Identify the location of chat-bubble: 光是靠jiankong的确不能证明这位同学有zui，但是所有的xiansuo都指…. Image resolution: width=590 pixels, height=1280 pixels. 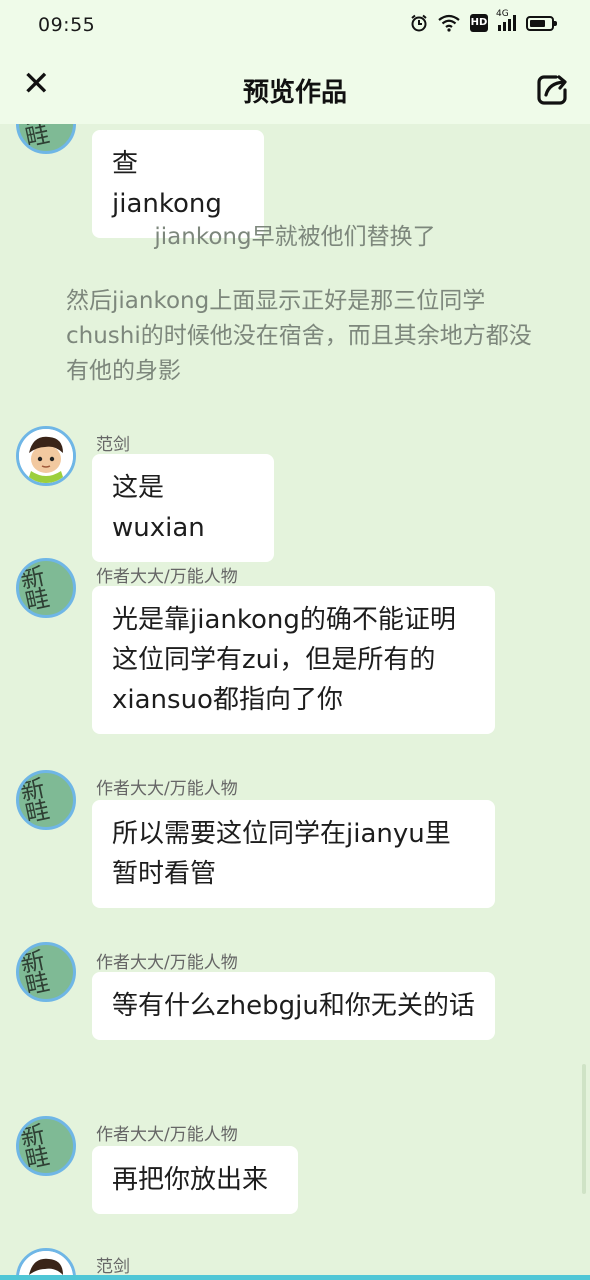
(293, 660).